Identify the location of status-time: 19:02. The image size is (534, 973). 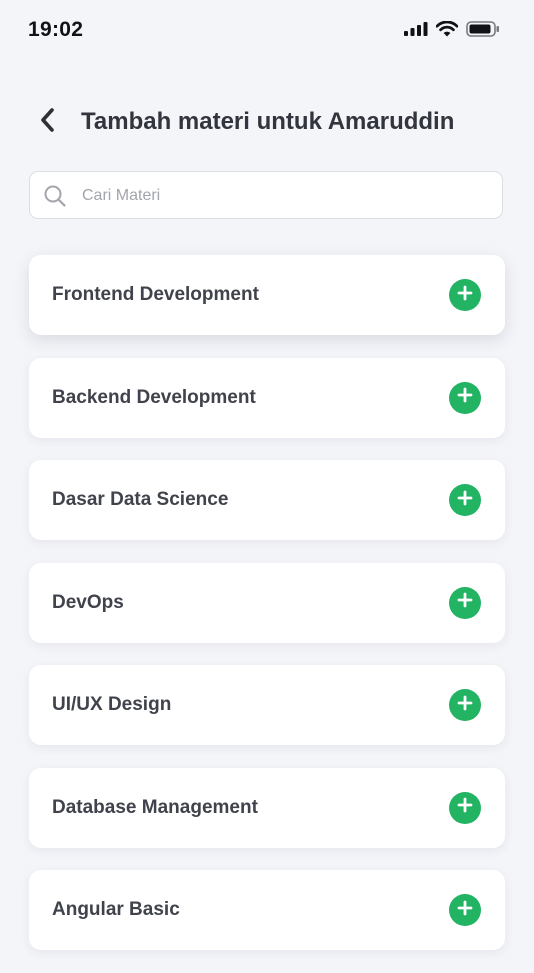
(56, 29).